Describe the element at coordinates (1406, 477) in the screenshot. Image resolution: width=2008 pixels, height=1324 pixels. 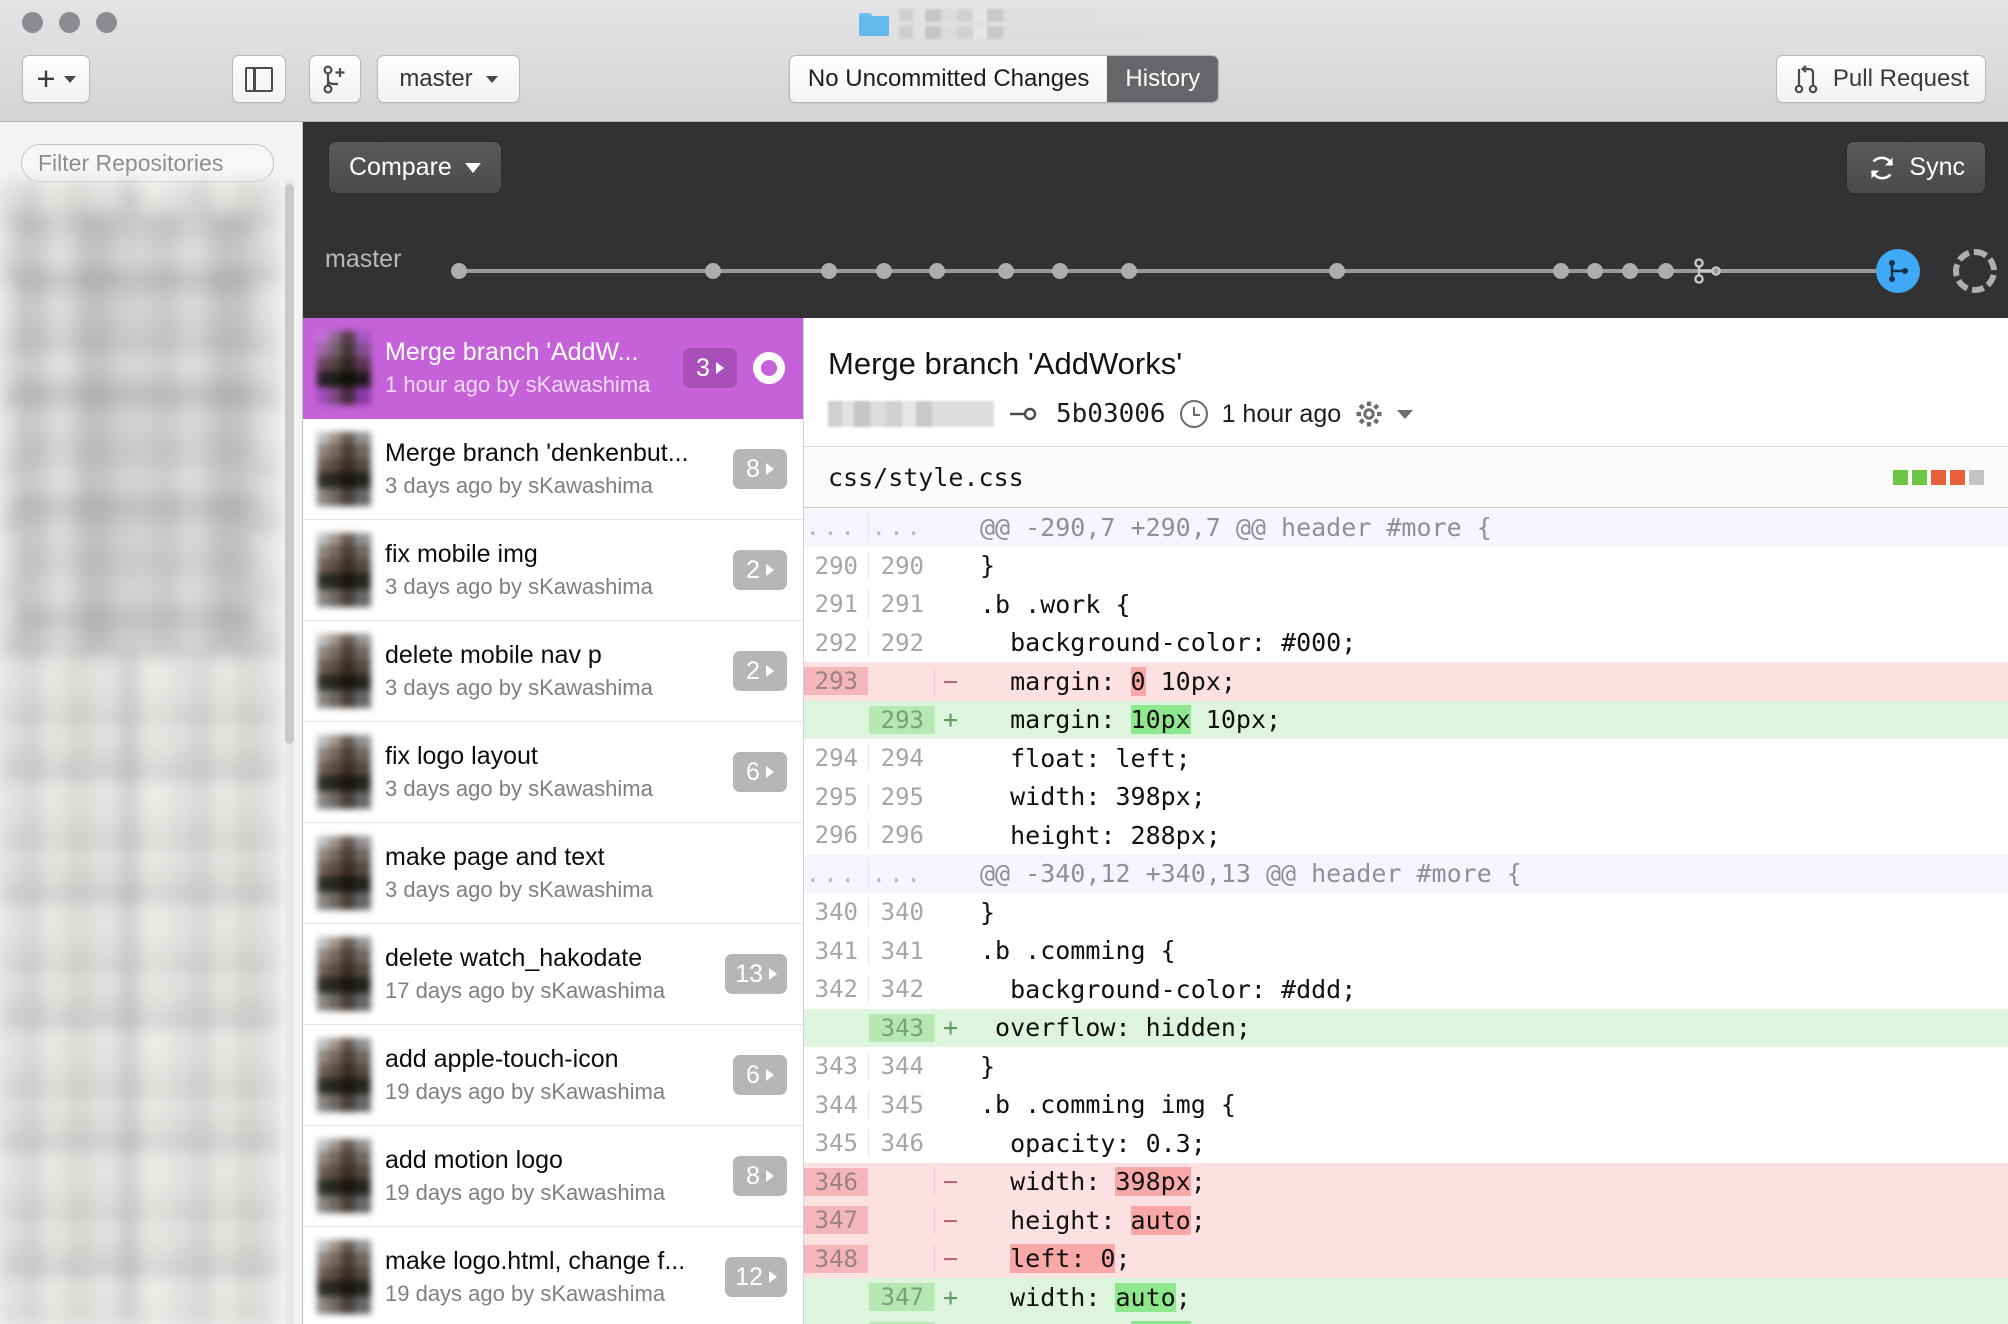
I see `diff-file-header: css/style.css` at that location.